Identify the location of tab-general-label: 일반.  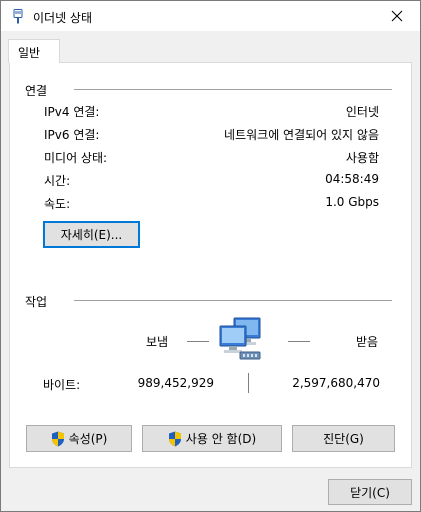
(29, 53).